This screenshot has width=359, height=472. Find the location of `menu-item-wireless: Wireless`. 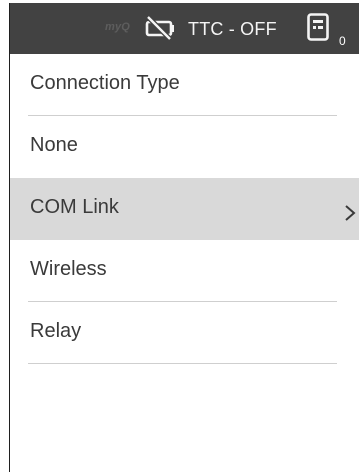

menu-item-wireless: Wireless is located at coordinates (184, 271).